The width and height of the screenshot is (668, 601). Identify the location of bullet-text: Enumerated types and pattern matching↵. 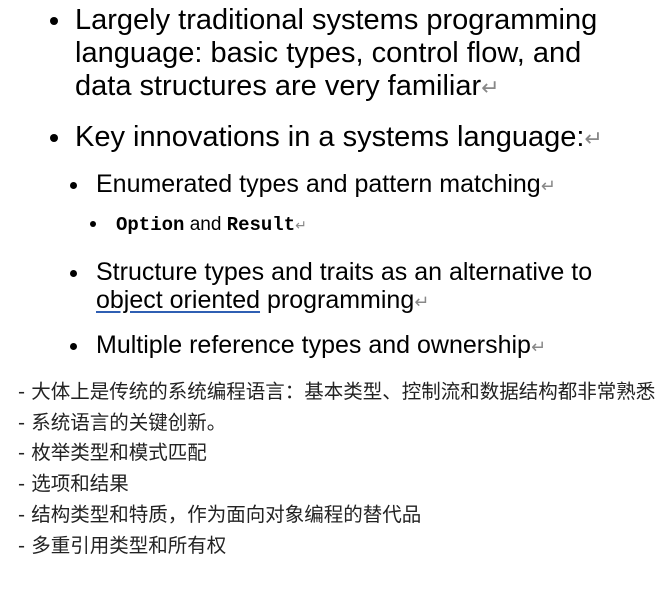
(326, 185).